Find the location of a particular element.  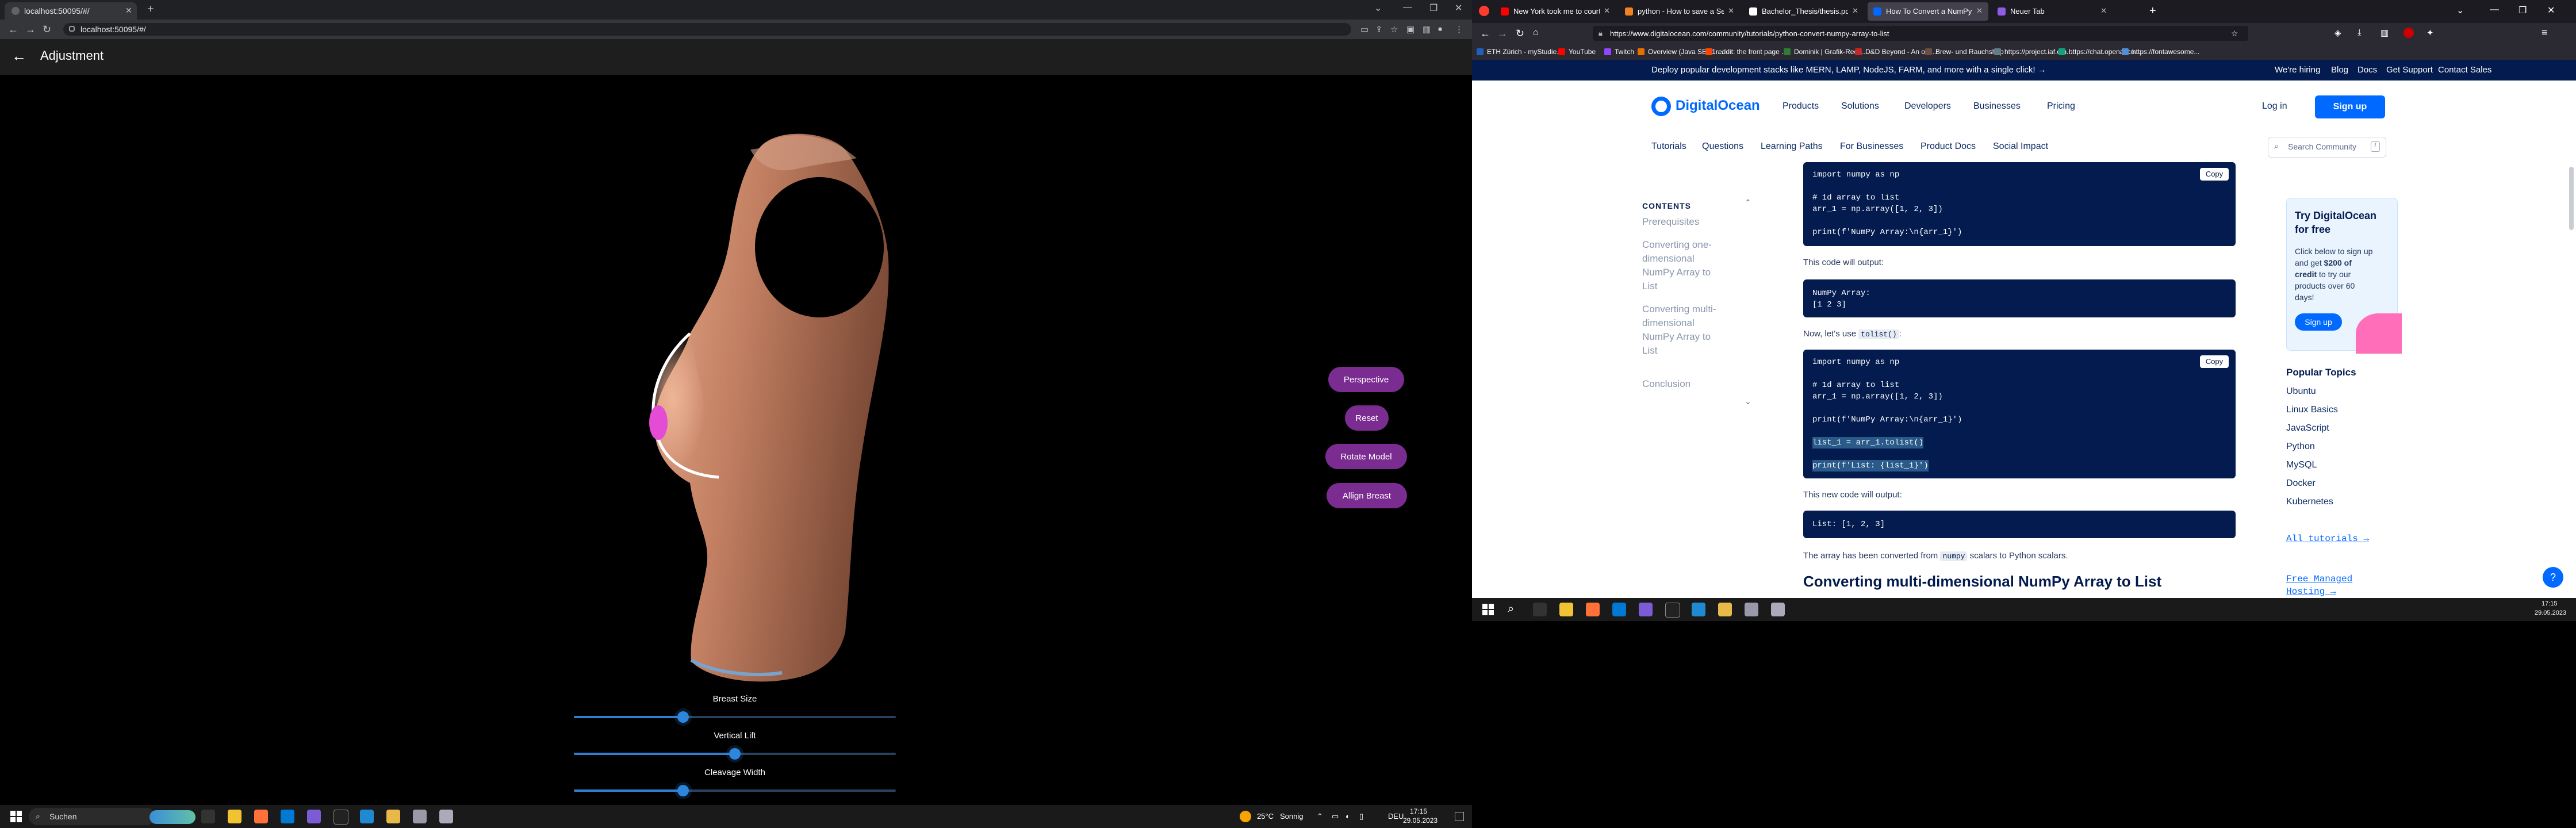

profile-icon: ● is located at coordinates (1440, 29).